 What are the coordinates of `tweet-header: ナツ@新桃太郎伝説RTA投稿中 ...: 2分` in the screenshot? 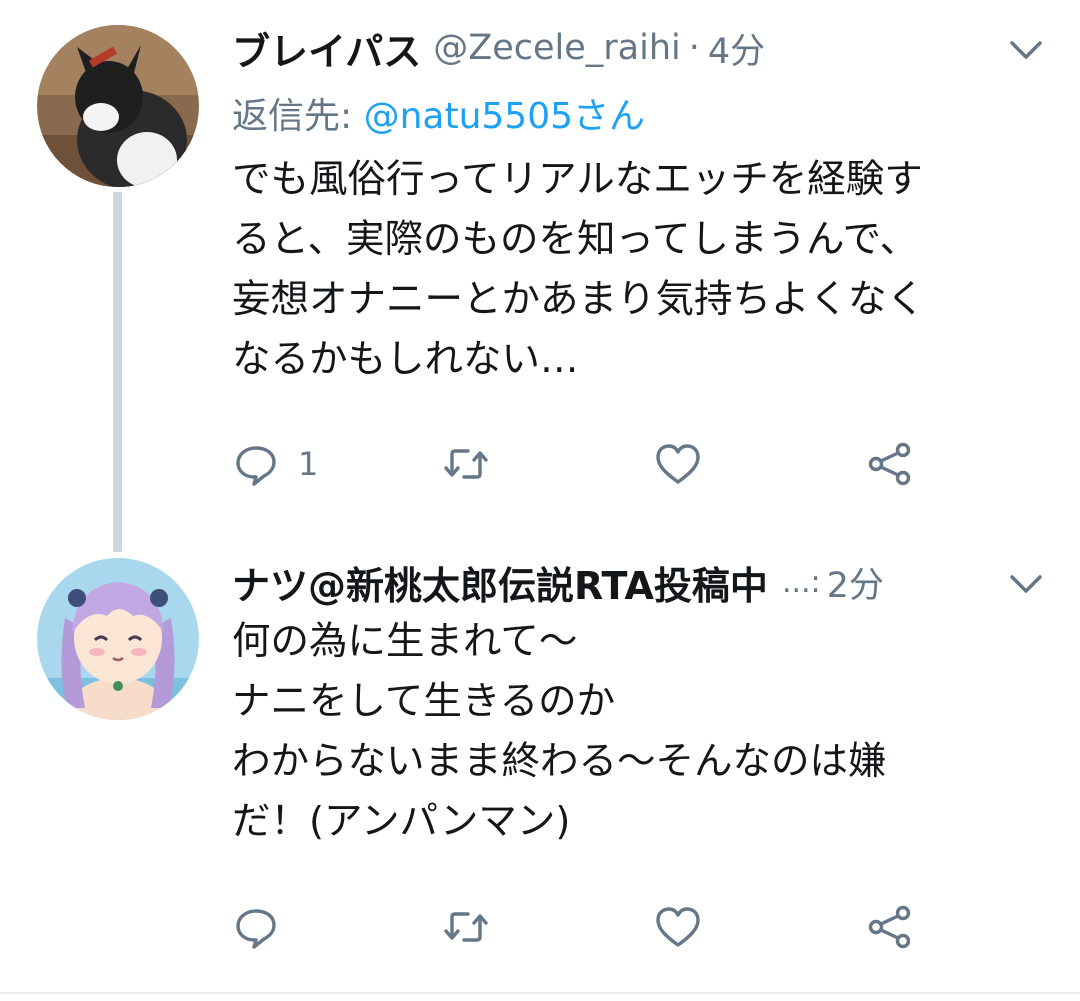 It's located at (612, 582).